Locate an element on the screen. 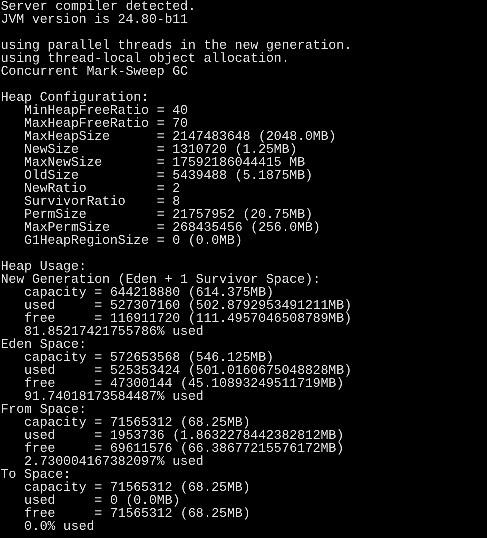  terminal-line: used = 527307160 (502.8792953491211MB) is located at coordinates (187, 305).